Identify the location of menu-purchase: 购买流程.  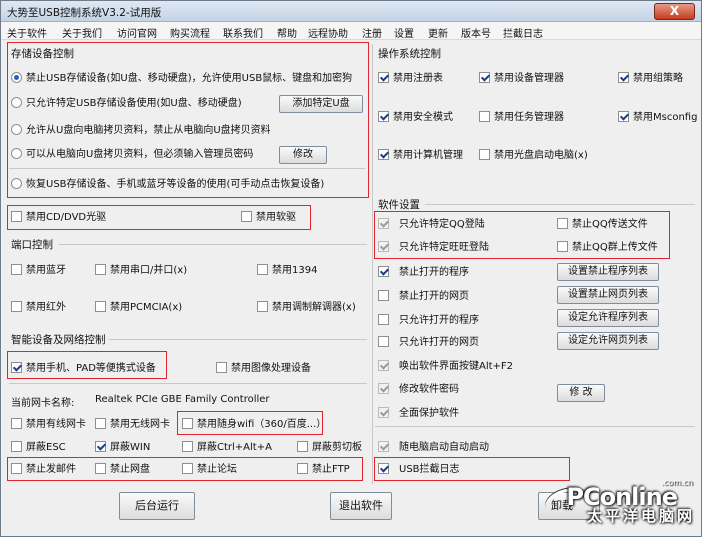
(190, 32).